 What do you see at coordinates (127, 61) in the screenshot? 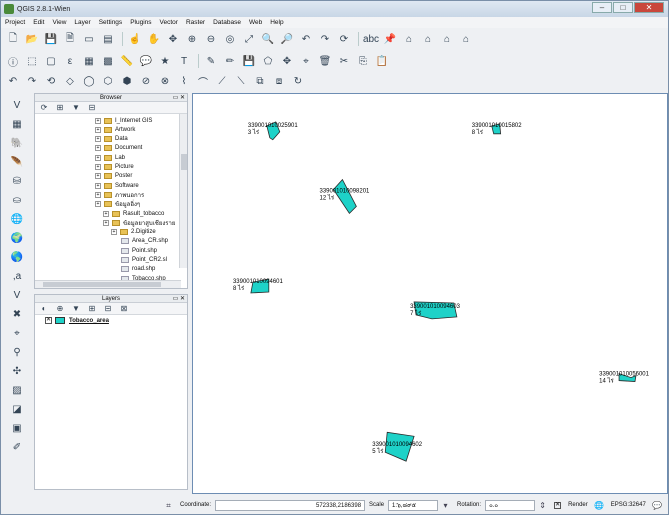
I see `measure-icon: 📏` at bounding box center [127, 61].